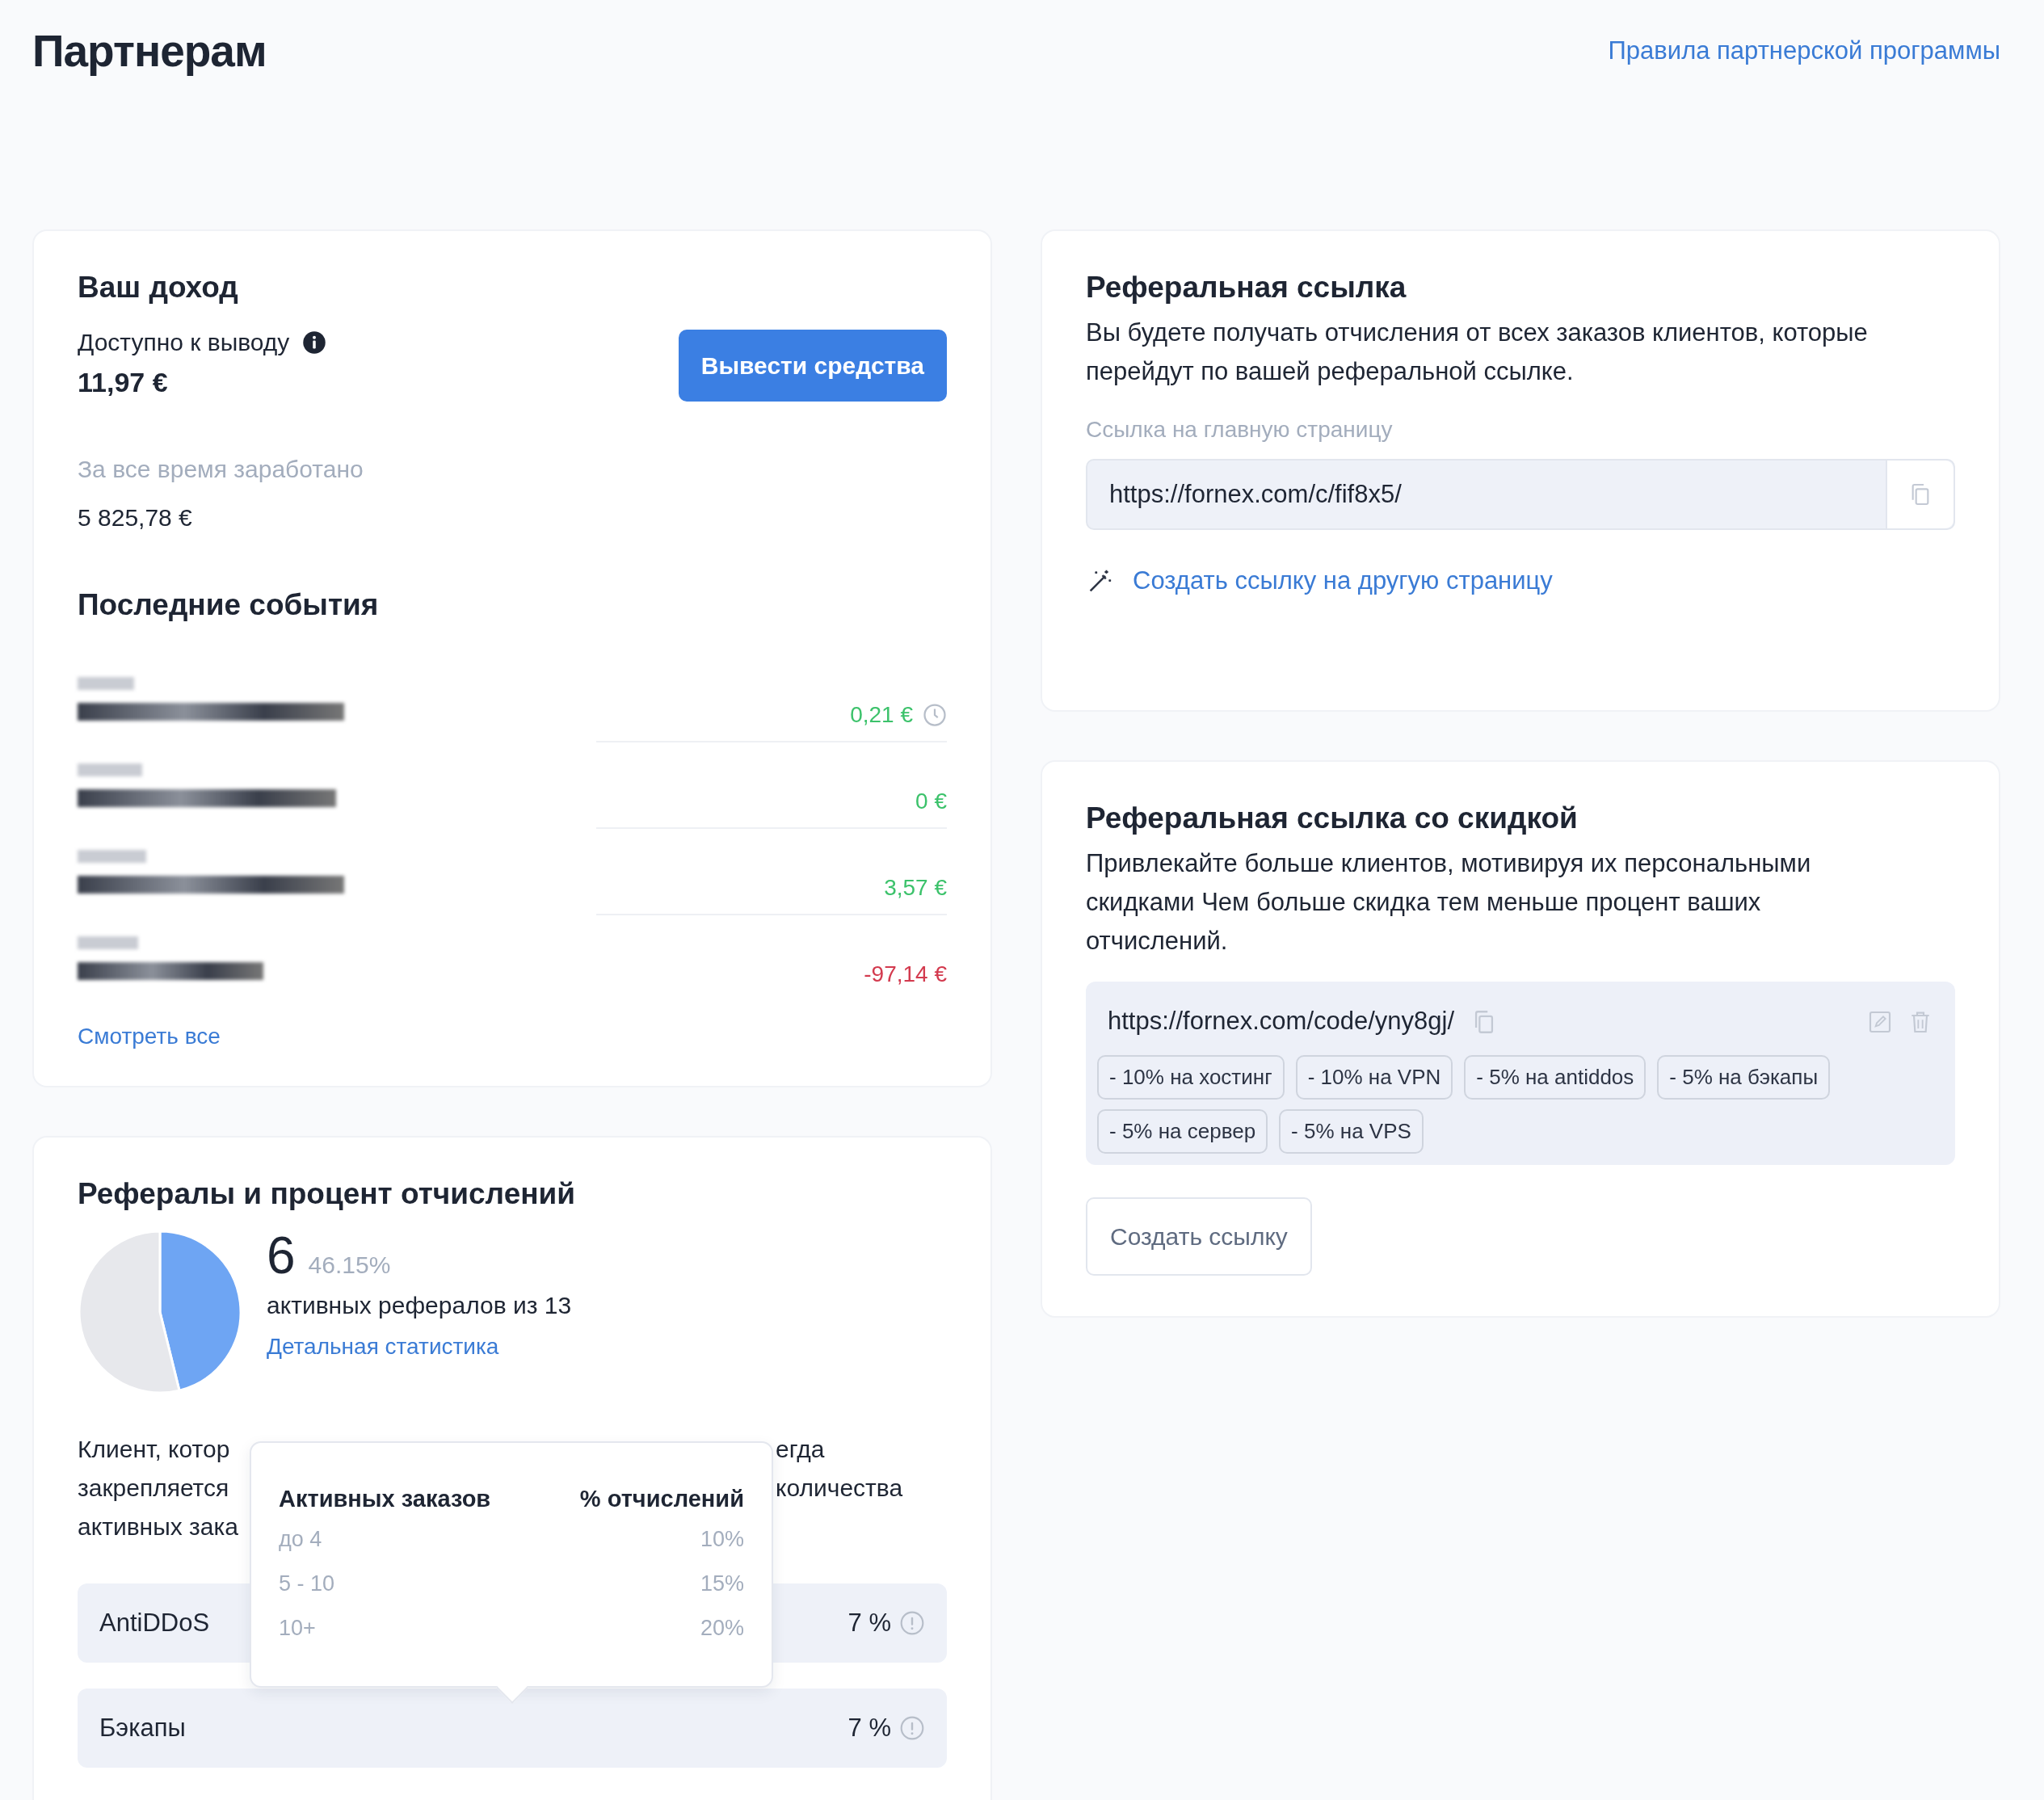 Image resolution: width=2044 pixels, height=1800 pixels. What do you see at coordinates (1199, 1236) in the screenshot?
I see `create-link-button: Создать ссылку` at bounding box center [1199, 1236].